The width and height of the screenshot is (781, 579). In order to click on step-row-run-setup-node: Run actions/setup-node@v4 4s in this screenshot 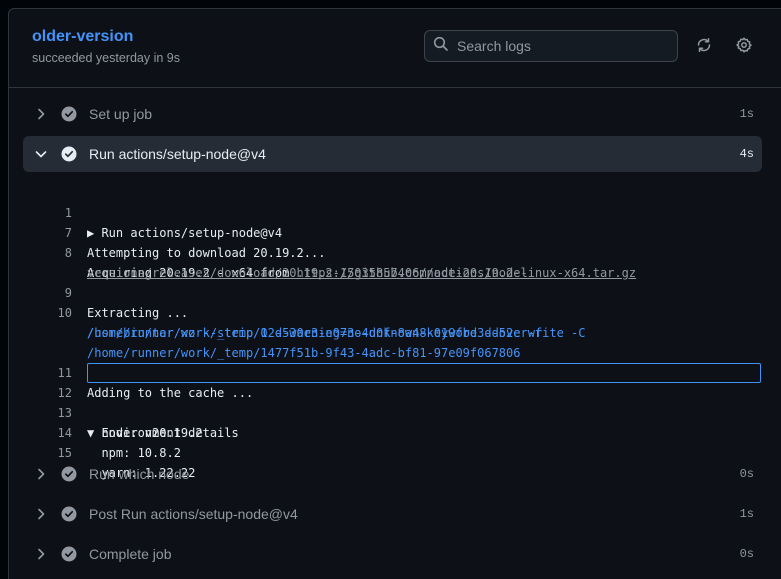, I will do `click(392, 154)`.